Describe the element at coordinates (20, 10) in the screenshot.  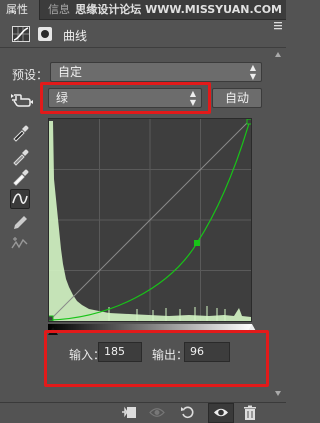
I see `tab-properties: 属性` at that location.